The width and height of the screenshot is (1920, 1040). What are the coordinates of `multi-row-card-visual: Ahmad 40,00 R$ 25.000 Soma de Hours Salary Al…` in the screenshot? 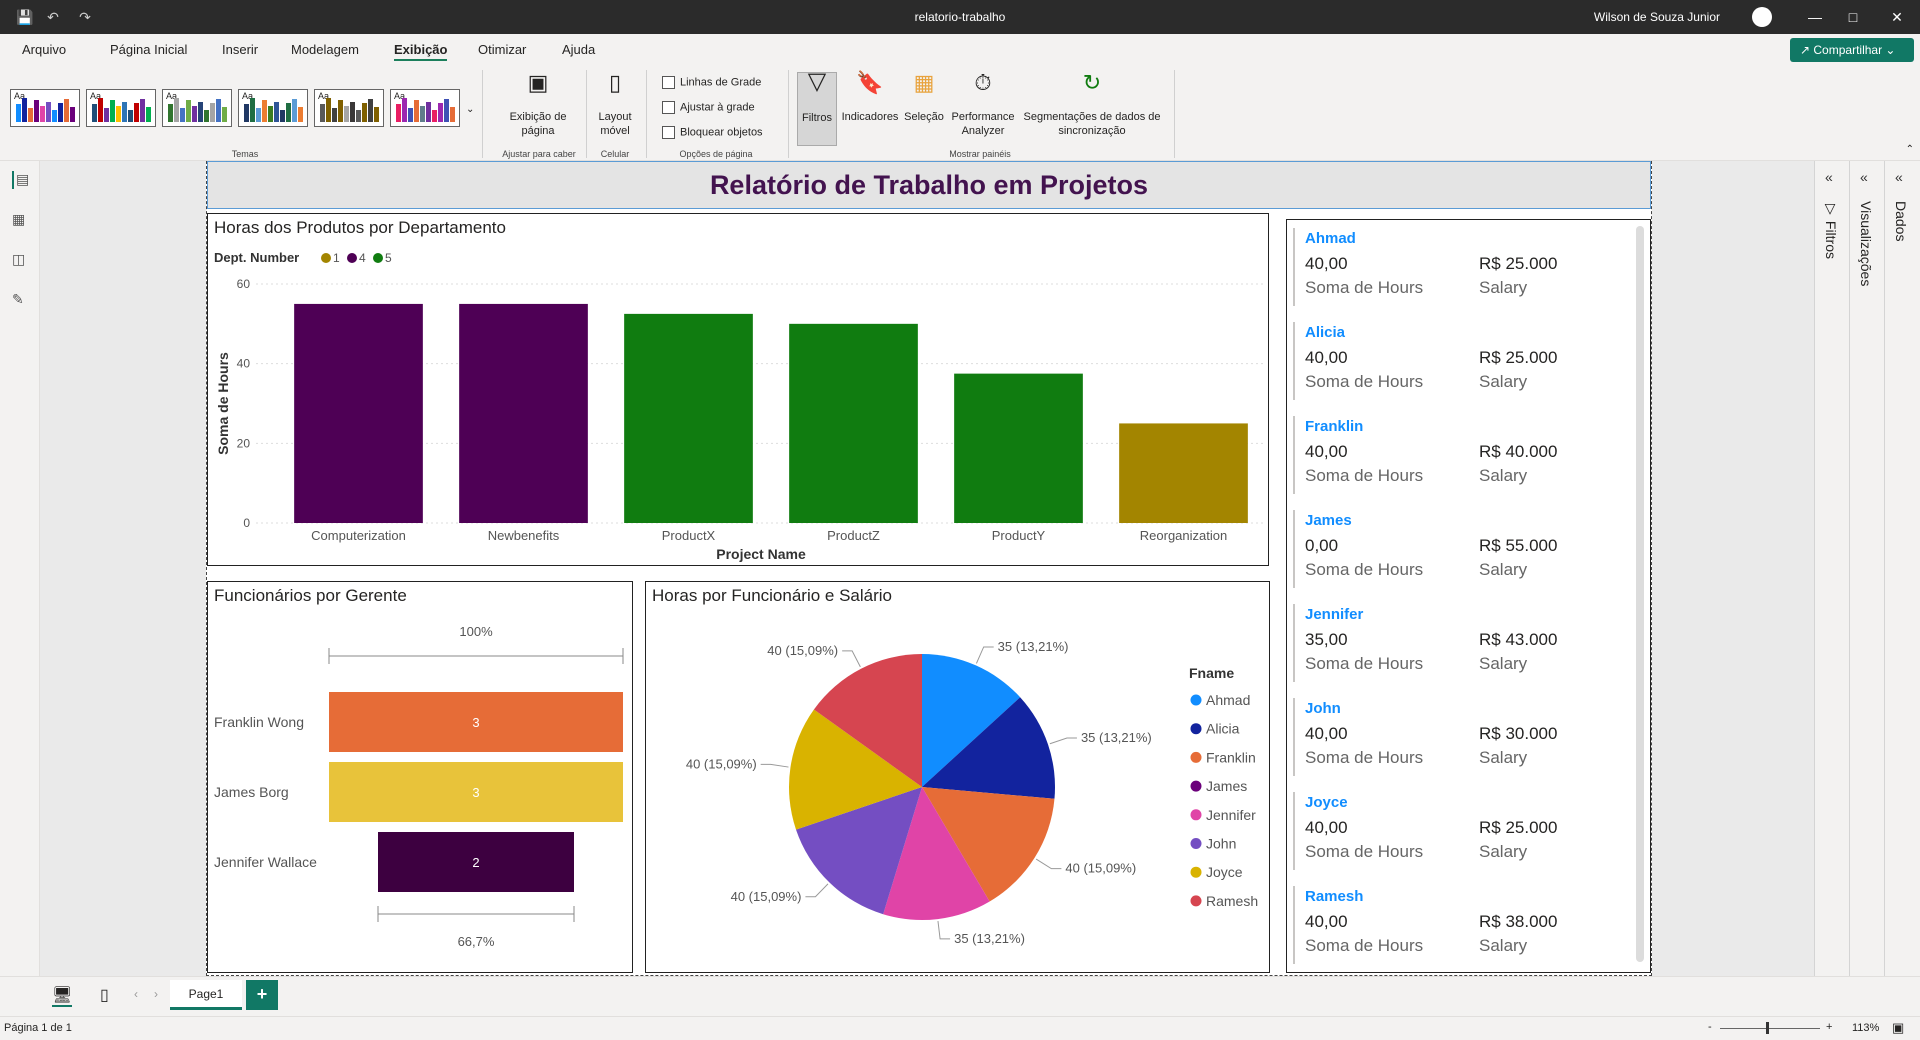 It's located at (1468, 596).